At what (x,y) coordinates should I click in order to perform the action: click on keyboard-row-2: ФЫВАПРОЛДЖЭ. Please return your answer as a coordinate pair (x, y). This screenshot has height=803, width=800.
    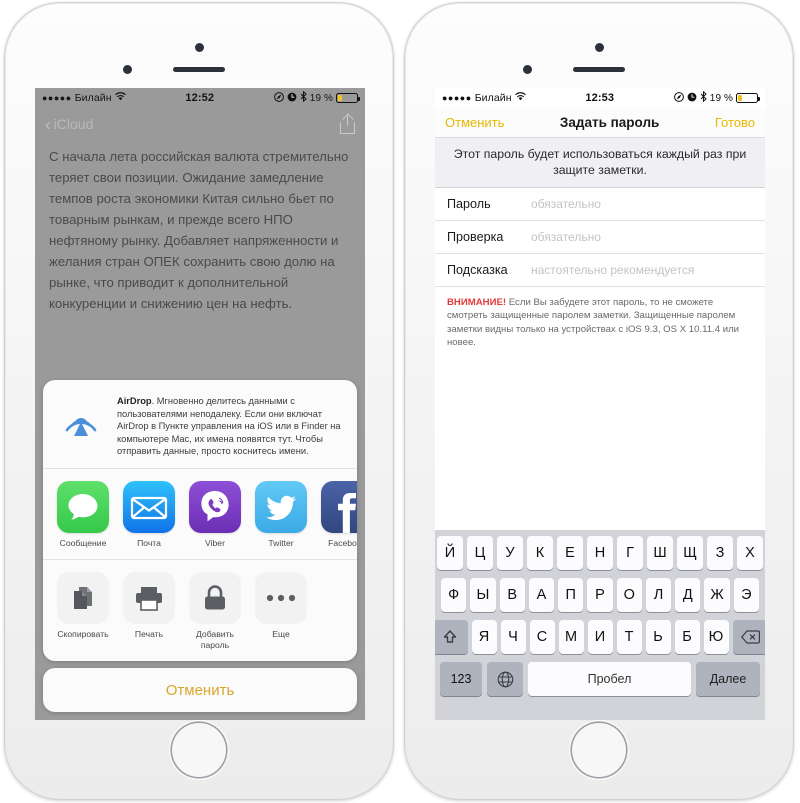
    Looking at the image, I should click on (600, 595).